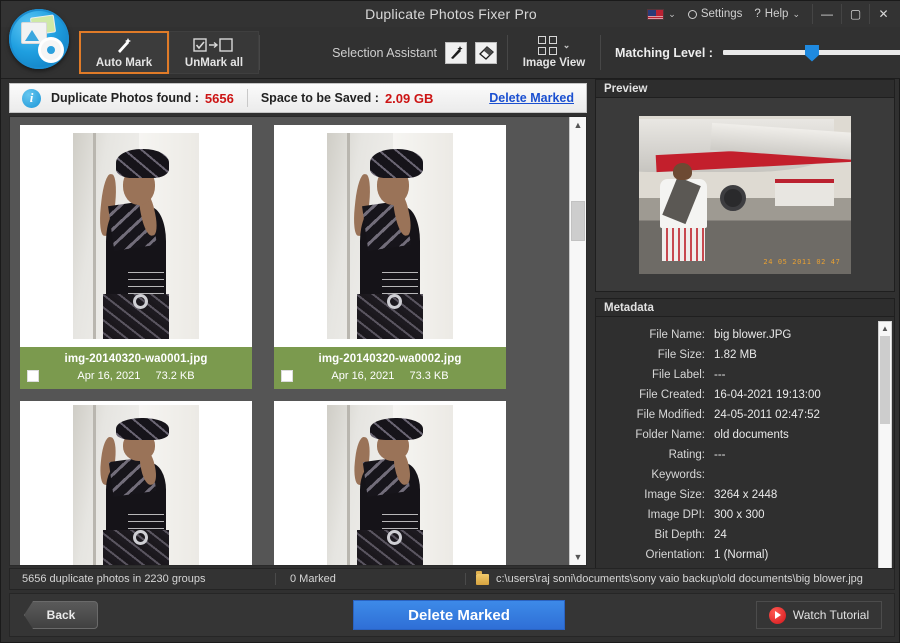 Image resolution: width=900 pixels, height=643 pixels. What do you see at coordinates (674, 495) in the screenshot?
I see `metadata-key: Image Size:` at bounding box center [674, 495].